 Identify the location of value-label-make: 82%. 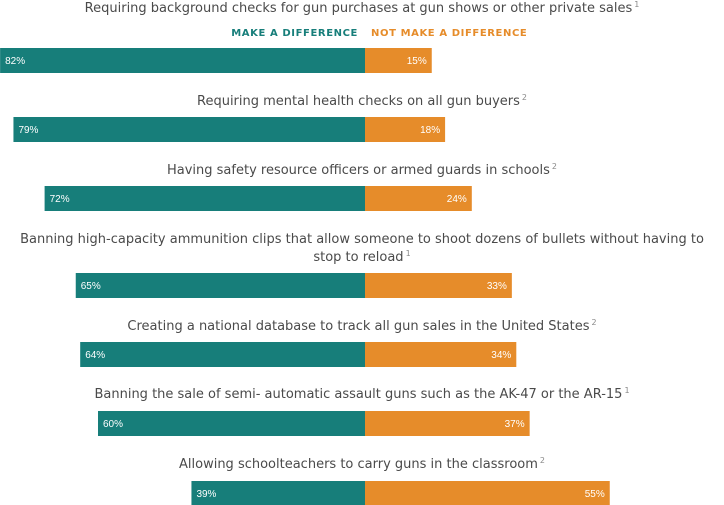
(15, 61).